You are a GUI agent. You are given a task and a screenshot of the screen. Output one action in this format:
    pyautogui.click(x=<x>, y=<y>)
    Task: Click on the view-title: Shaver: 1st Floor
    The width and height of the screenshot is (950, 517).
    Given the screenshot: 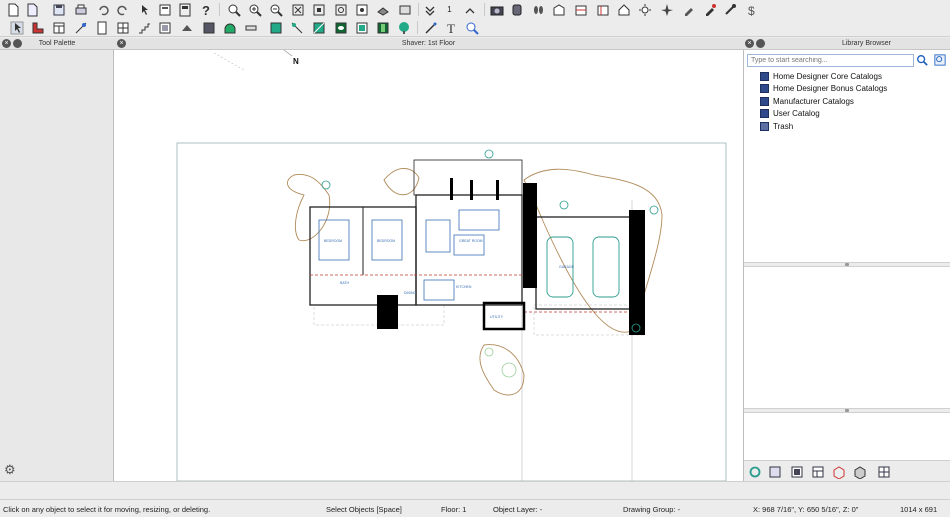 What is the action you would take?
    pyautogui.click(x=428, y=43)
    